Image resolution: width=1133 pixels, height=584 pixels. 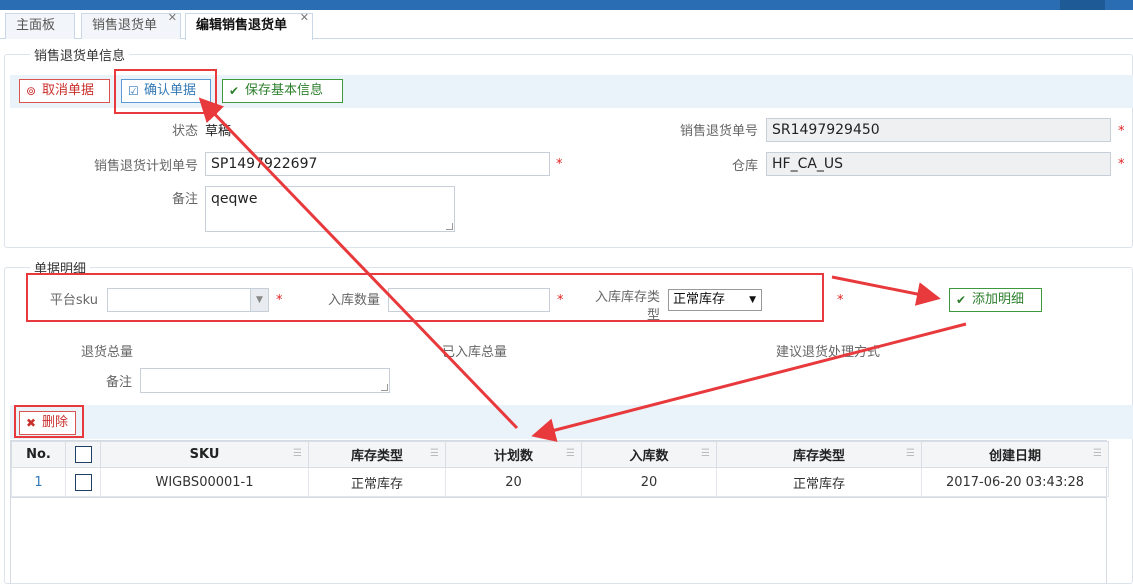 I want to click on add-detail-button: ✔ 添加明细, so click(x=995, y=300).